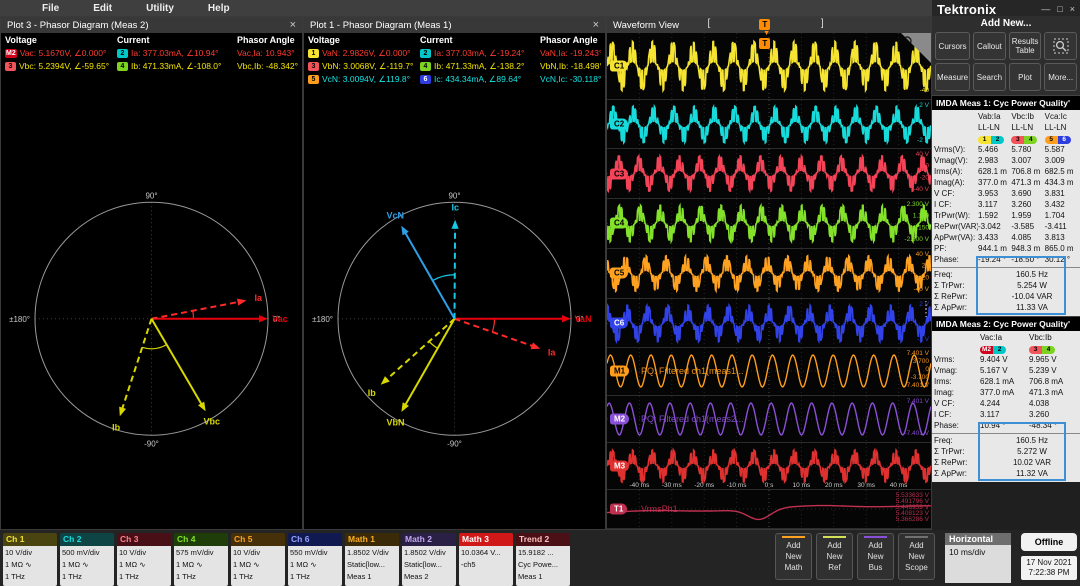 The height and width of the screenshot is (586, 1080). What do you see at coordinates (769, 174) in the screenshot?
I see `trace-row-C3: C3 40 V 20 -20 -40 V` at bounding box center [769, 174].